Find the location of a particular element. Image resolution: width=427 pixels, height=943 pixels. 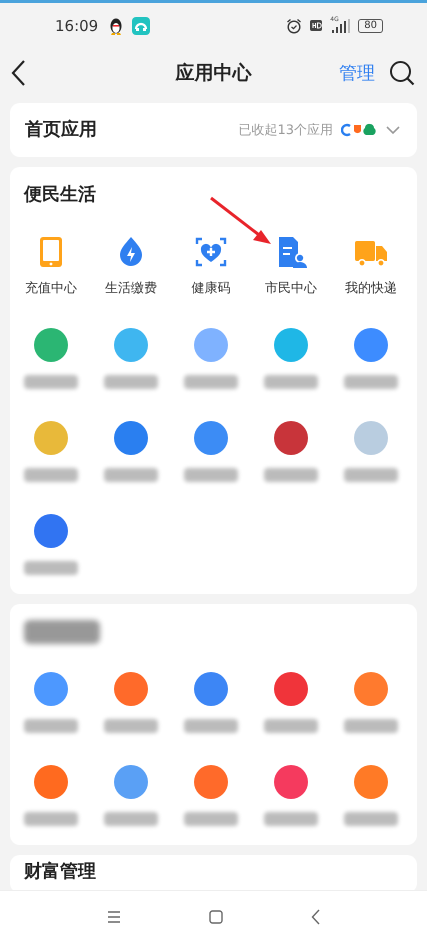

section-title: 首页应用 is located at coordinates (61, 130).